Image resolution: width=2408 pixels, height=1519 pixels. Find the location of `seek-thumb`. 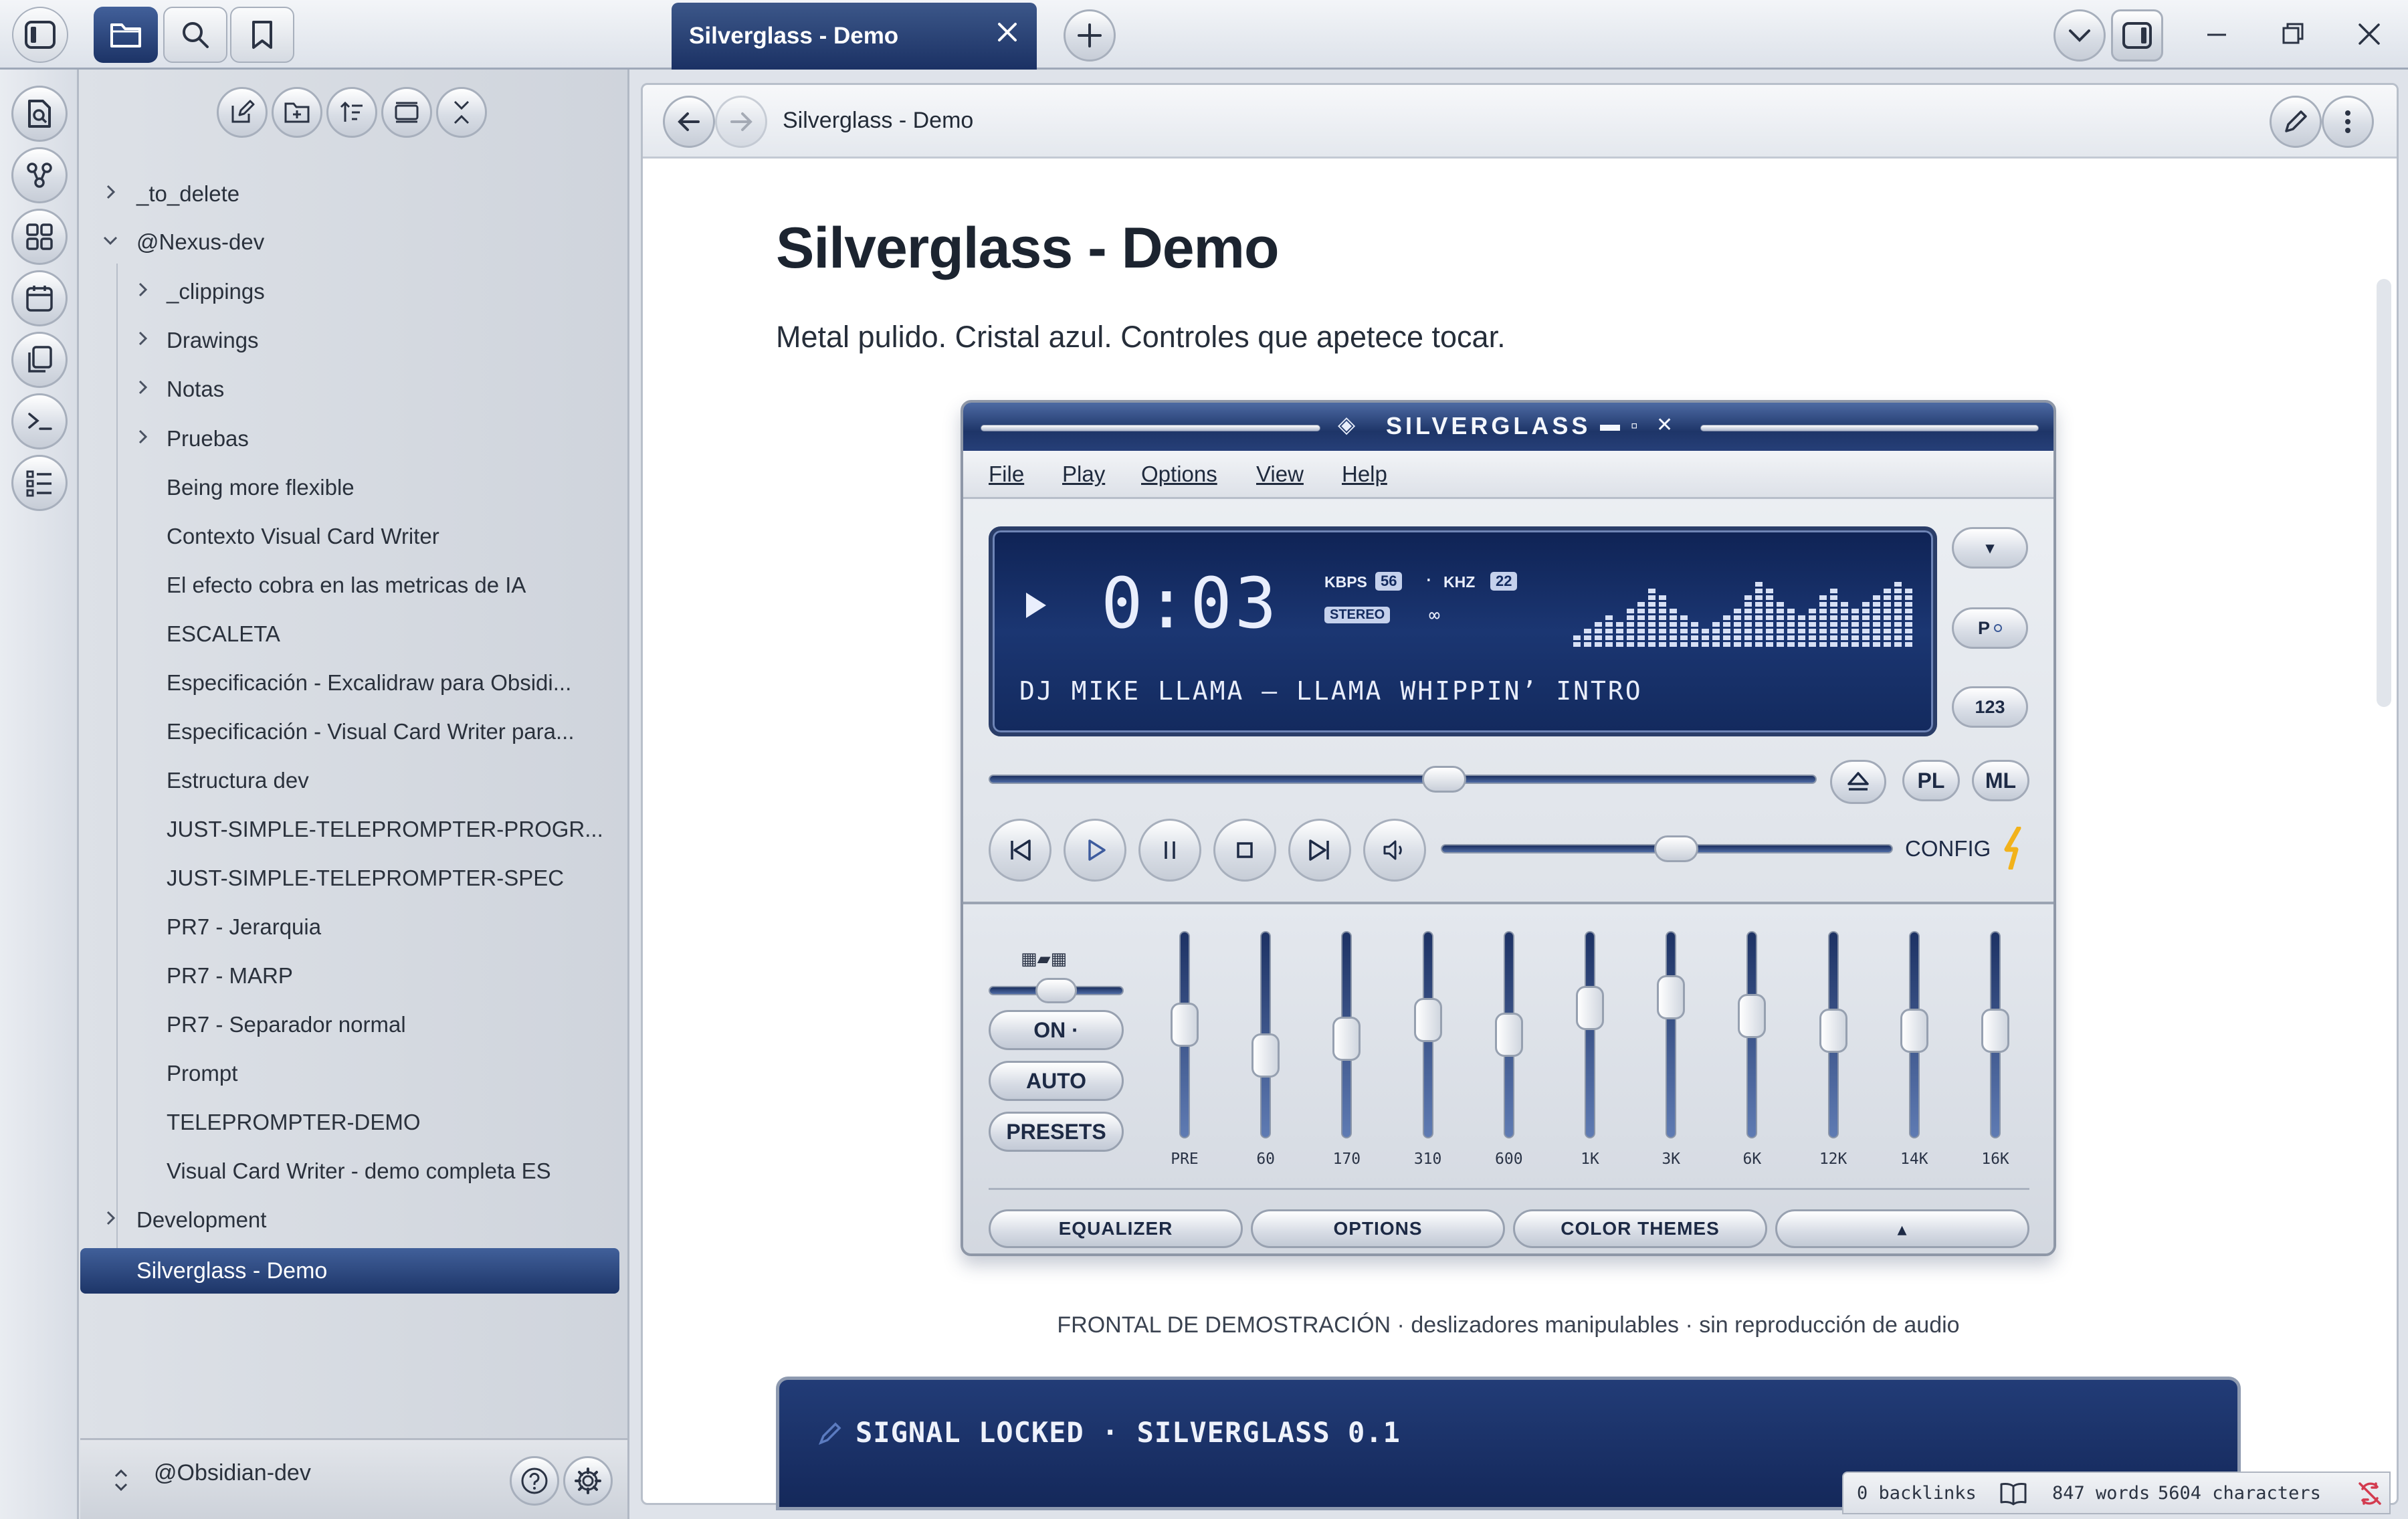

seek-thumb is located at coordinates (1443, 779).